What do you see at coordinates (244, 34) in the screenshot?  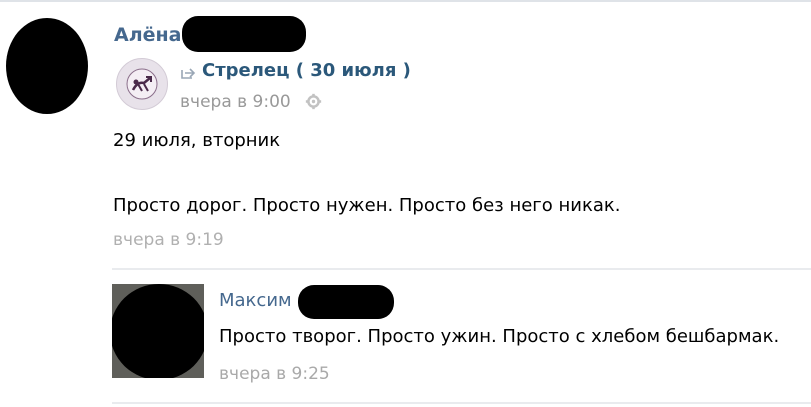 I see `redacted-surname` at bounding box center [244, 34].